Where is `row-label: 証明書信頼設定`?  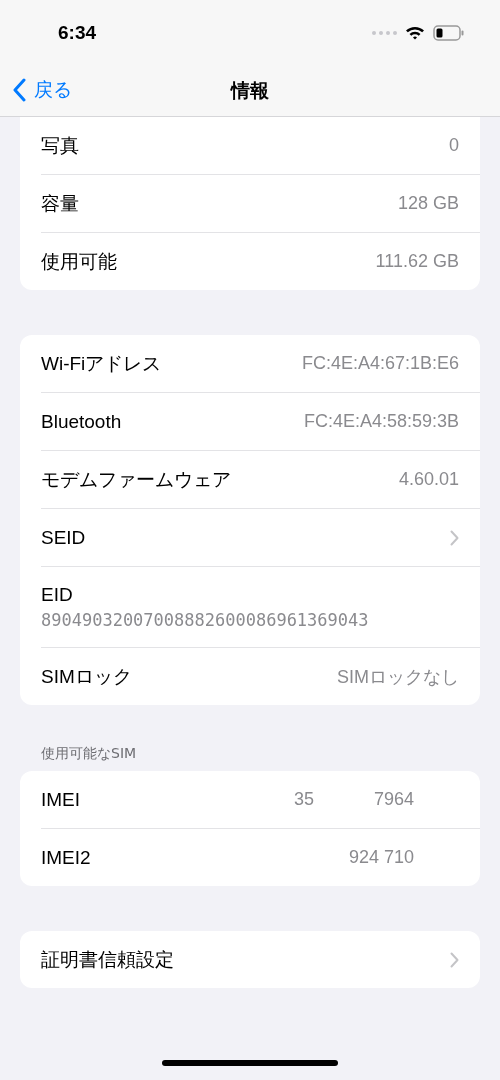
row-label: 証明書信頼設定 is located at coordinates (107, 959).